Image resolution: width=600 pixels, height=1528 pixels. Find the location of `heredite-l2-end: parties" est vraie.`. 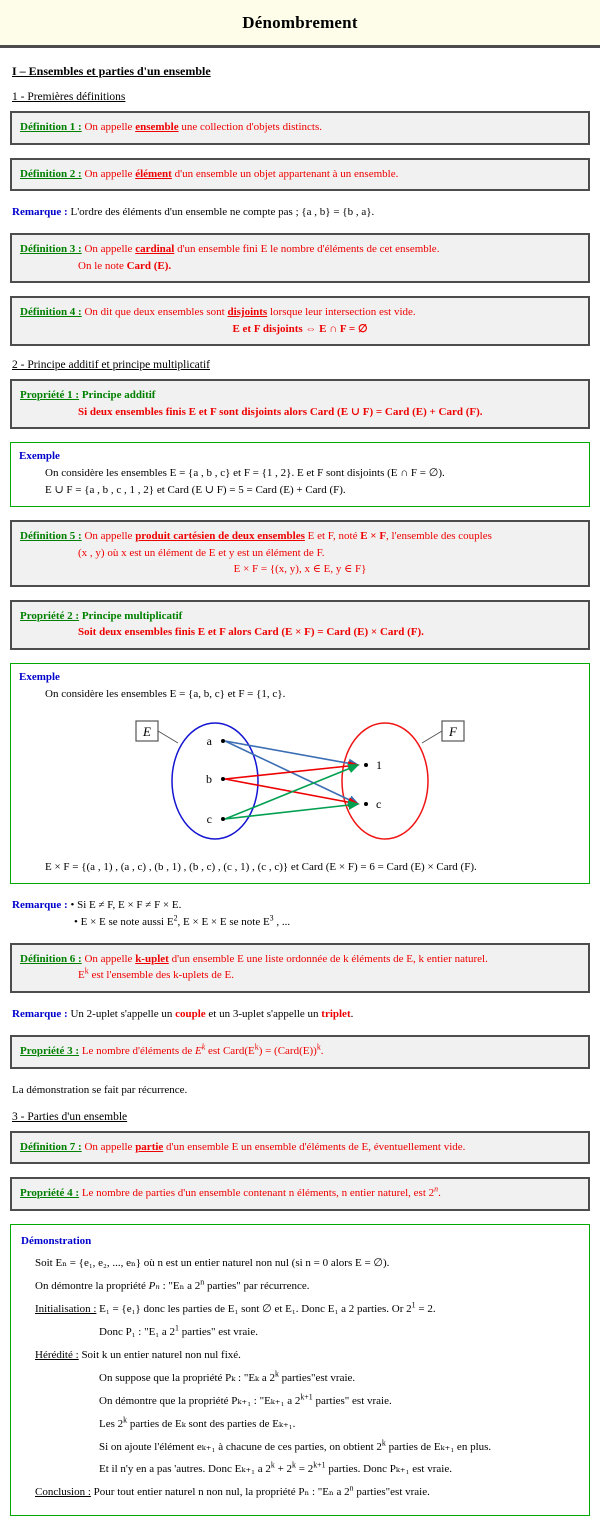

heredite-l2-end: parties" est vraie. is located at coordinates (352, 1400).